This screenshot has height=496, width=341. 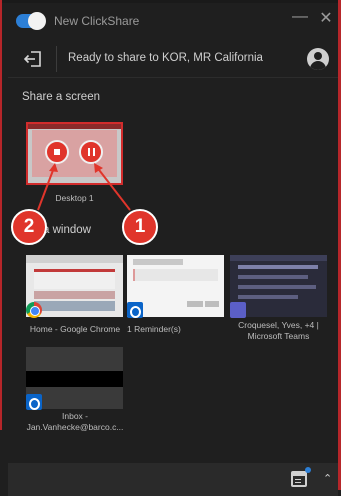 What do you see at coordinates (74, 306) in the screenshot?
I see `chrome-page-footer` at bounding box center [74, 306].